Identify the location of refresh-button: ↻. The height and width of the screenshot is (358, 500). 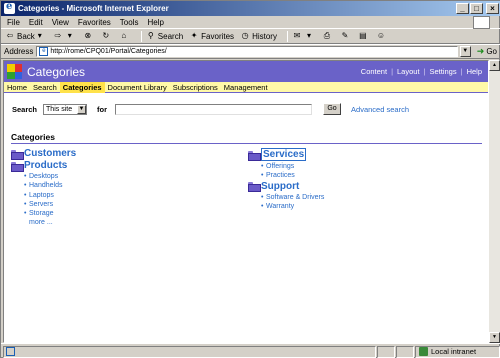
(107, 36).